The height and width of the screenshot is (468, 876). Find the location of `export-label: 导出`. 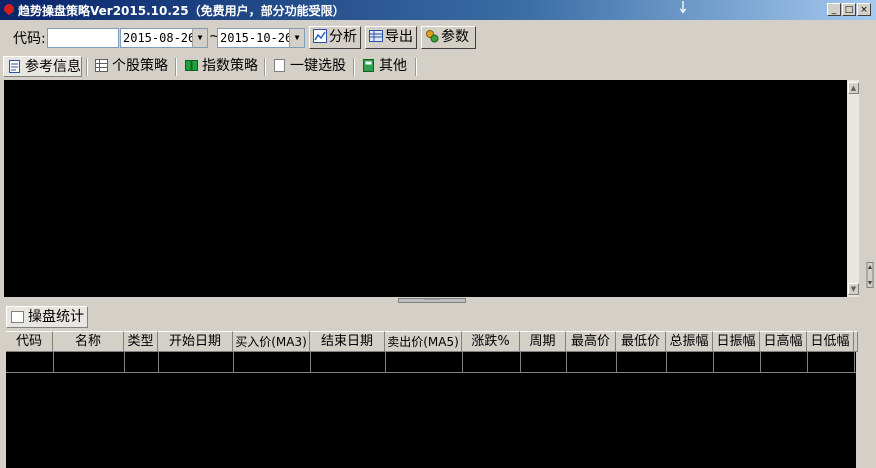

export-label: 导出 is located at coordinates (399, 37).